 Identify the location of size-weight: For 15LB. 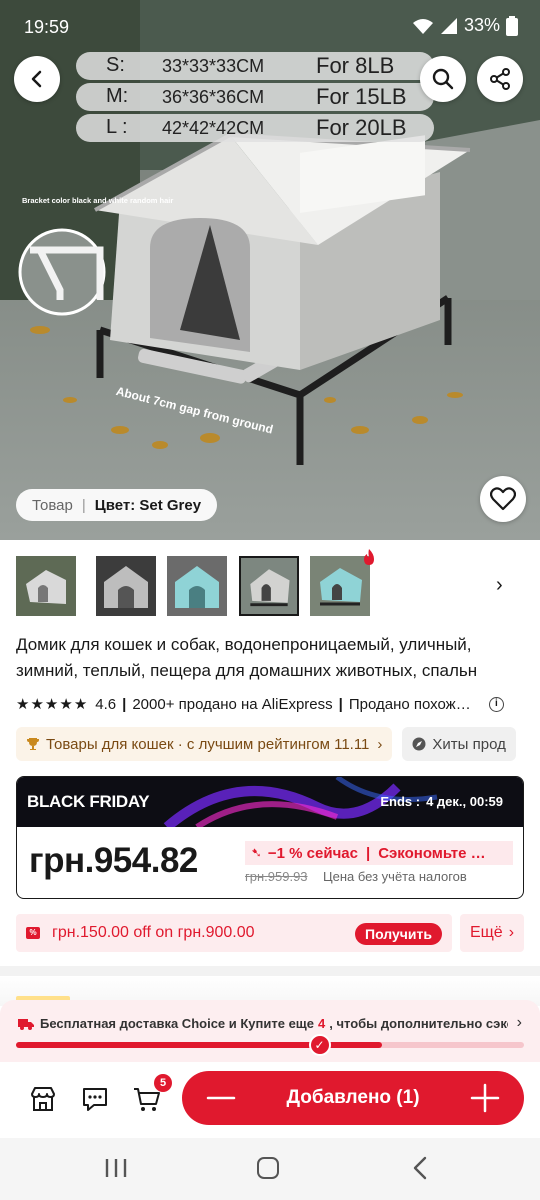
(361, 96).